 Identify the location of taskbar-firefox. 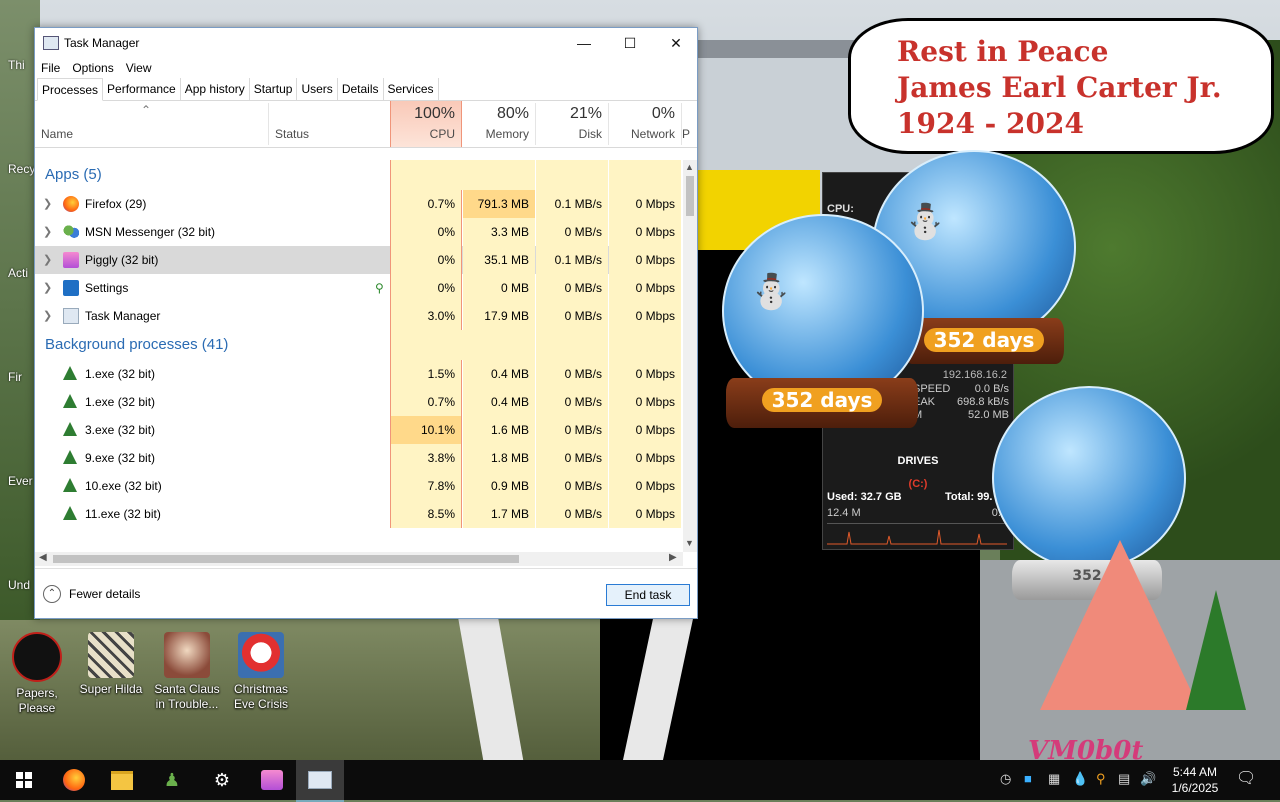
(74, 780).